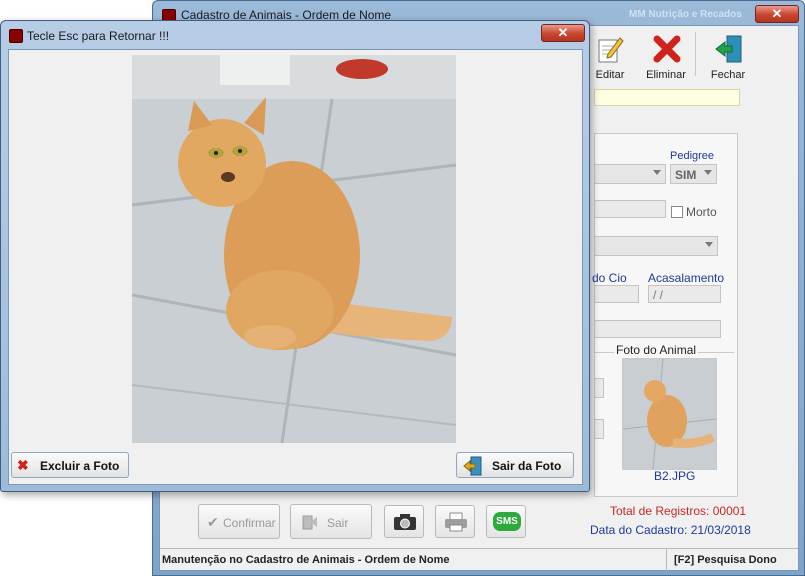 This screenshot has height=576, width=805. Describe the element at coordinates (777, 14) in the screenshot. I see `background-close-button: ✕` at that location.